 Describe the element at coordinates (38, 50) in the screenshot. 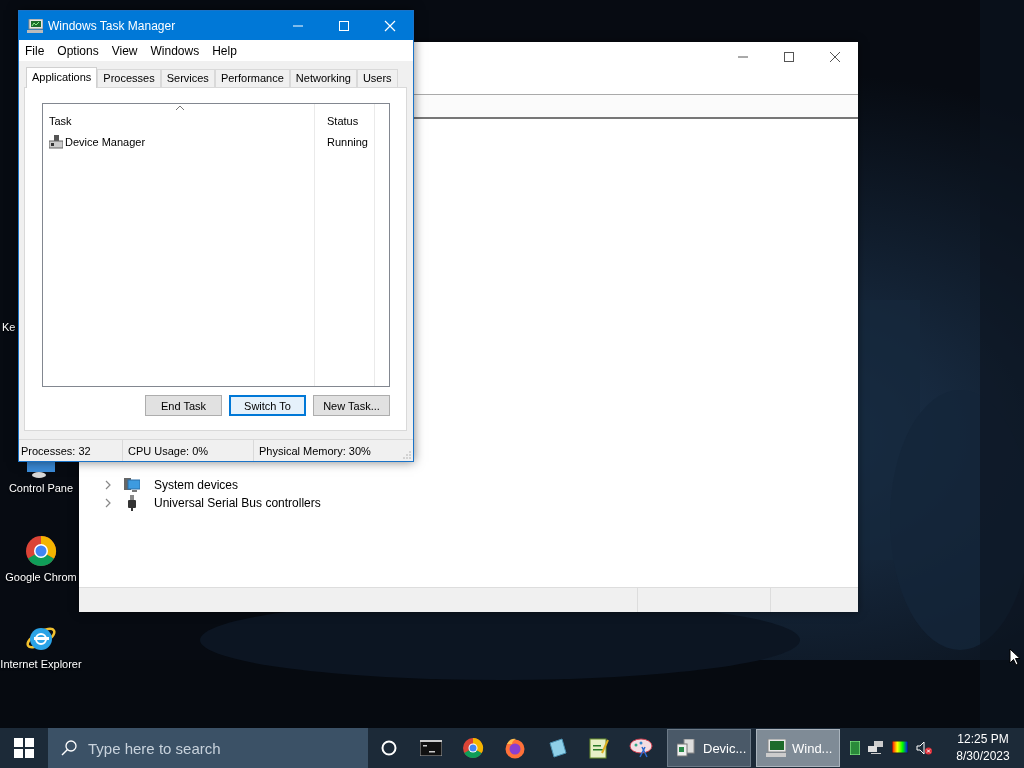

I see `menu-item: File` at that location.